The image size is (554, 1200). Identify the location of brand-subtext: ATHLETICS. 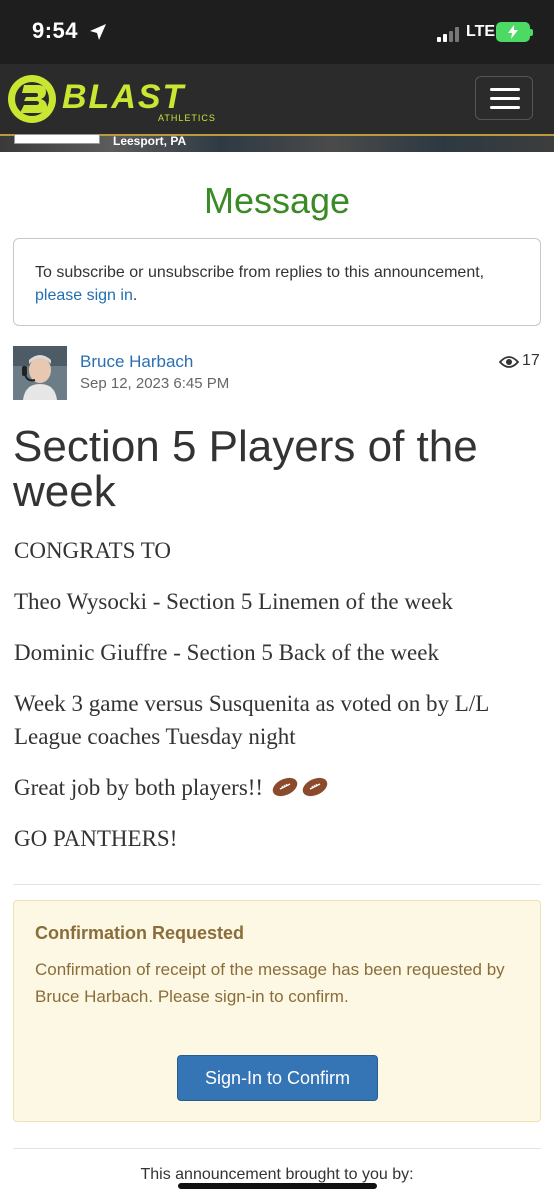
(187, 118).